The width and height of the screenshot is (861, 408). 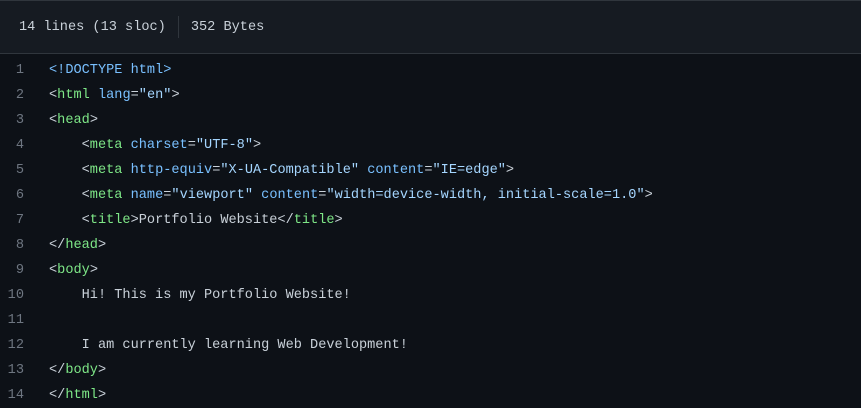 I want to click on line-number: 2, so click(x=24, y=95).